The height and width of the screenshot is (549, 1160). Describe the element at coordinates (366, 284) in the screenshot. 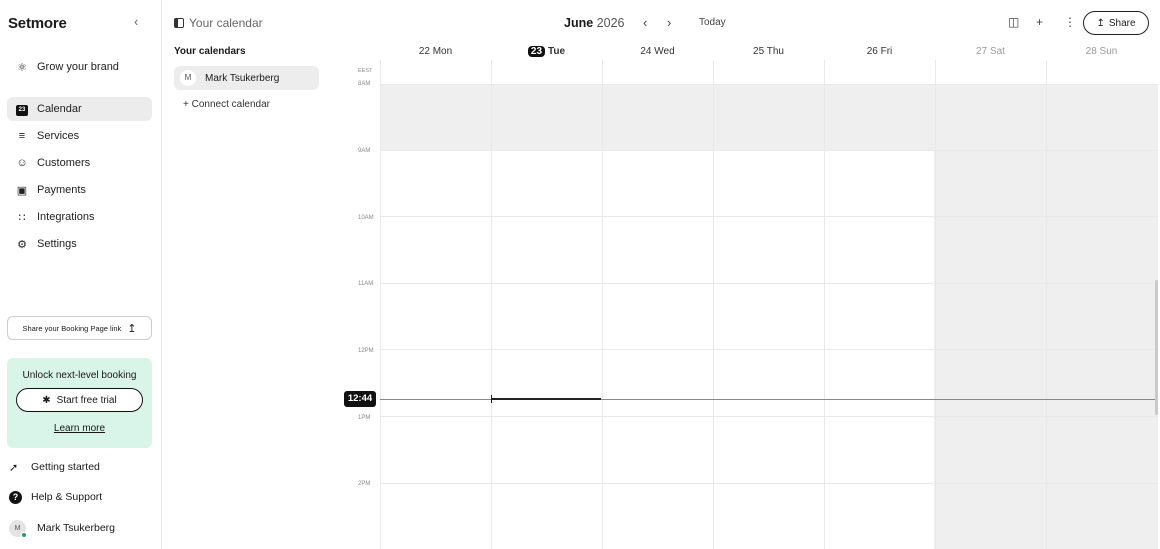

I see `time-label: 11AM` at that location.